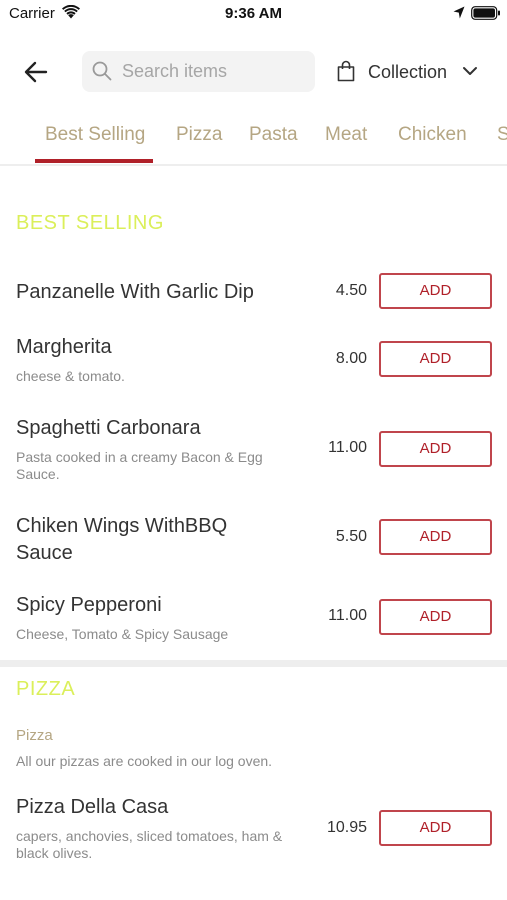  Describe the element at coordinates (346, 827) in the screenshot. I see `item-price: 10.95` at that location.